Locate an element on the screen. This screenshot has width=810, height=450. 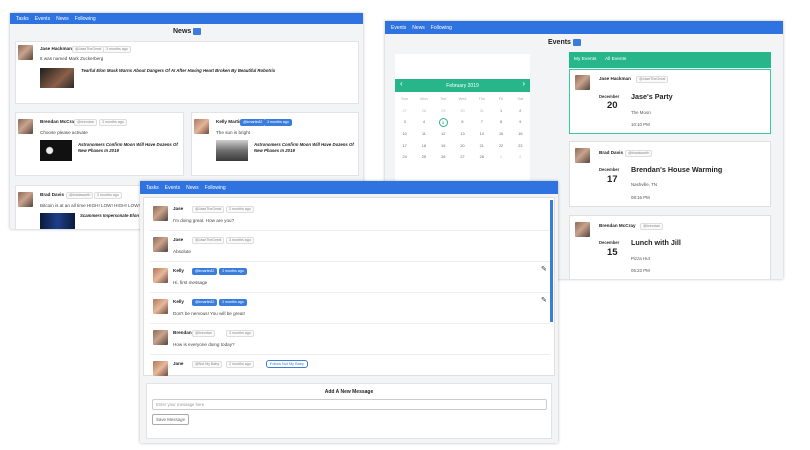
follow-button: Follow Not My Baby is located at coordinates (287, 364).